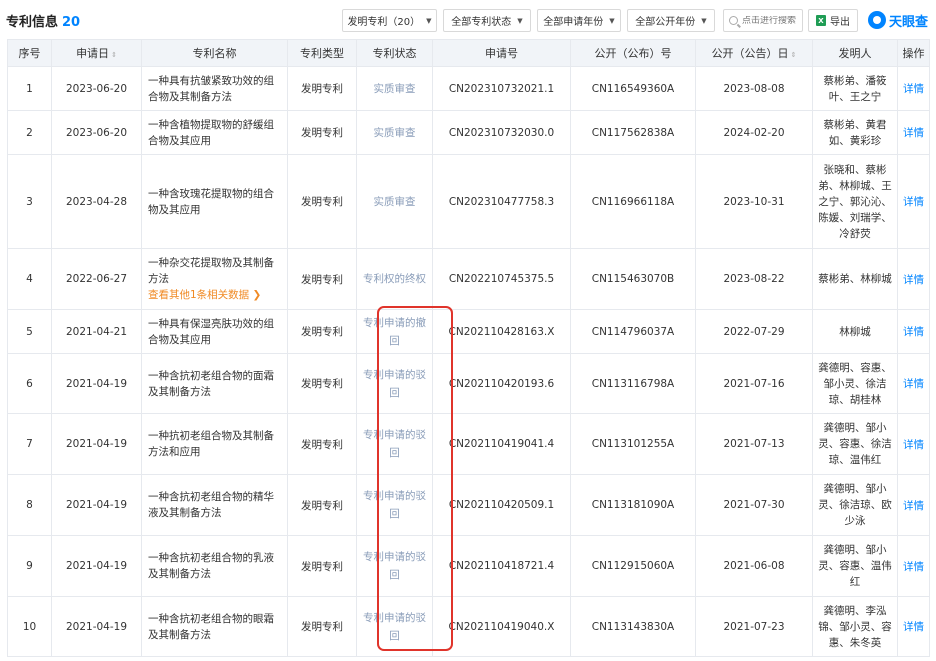 The height and width of the screenshot is (661, 936). What do you see at coordinates (665, 22) in the screenshot?
I see `filter-label: 全部公开年份` at bounding box center [665, 22].